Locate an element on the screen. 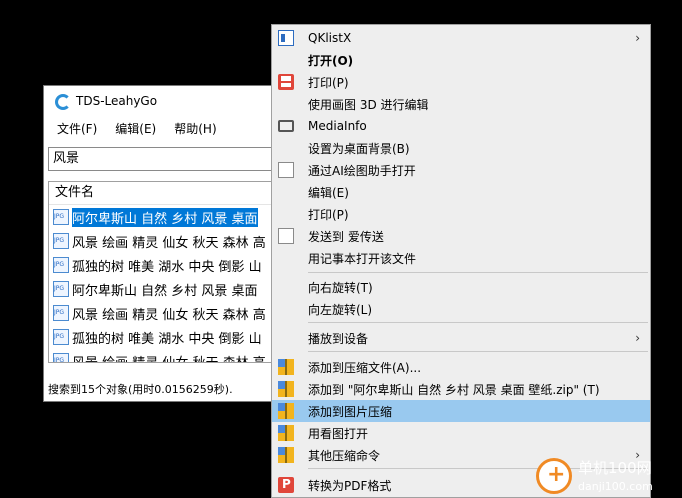 This screenshot has height=498, width=682. menu-item-send-to: 发送到 爱传送 is located at coordinates (461, 236).